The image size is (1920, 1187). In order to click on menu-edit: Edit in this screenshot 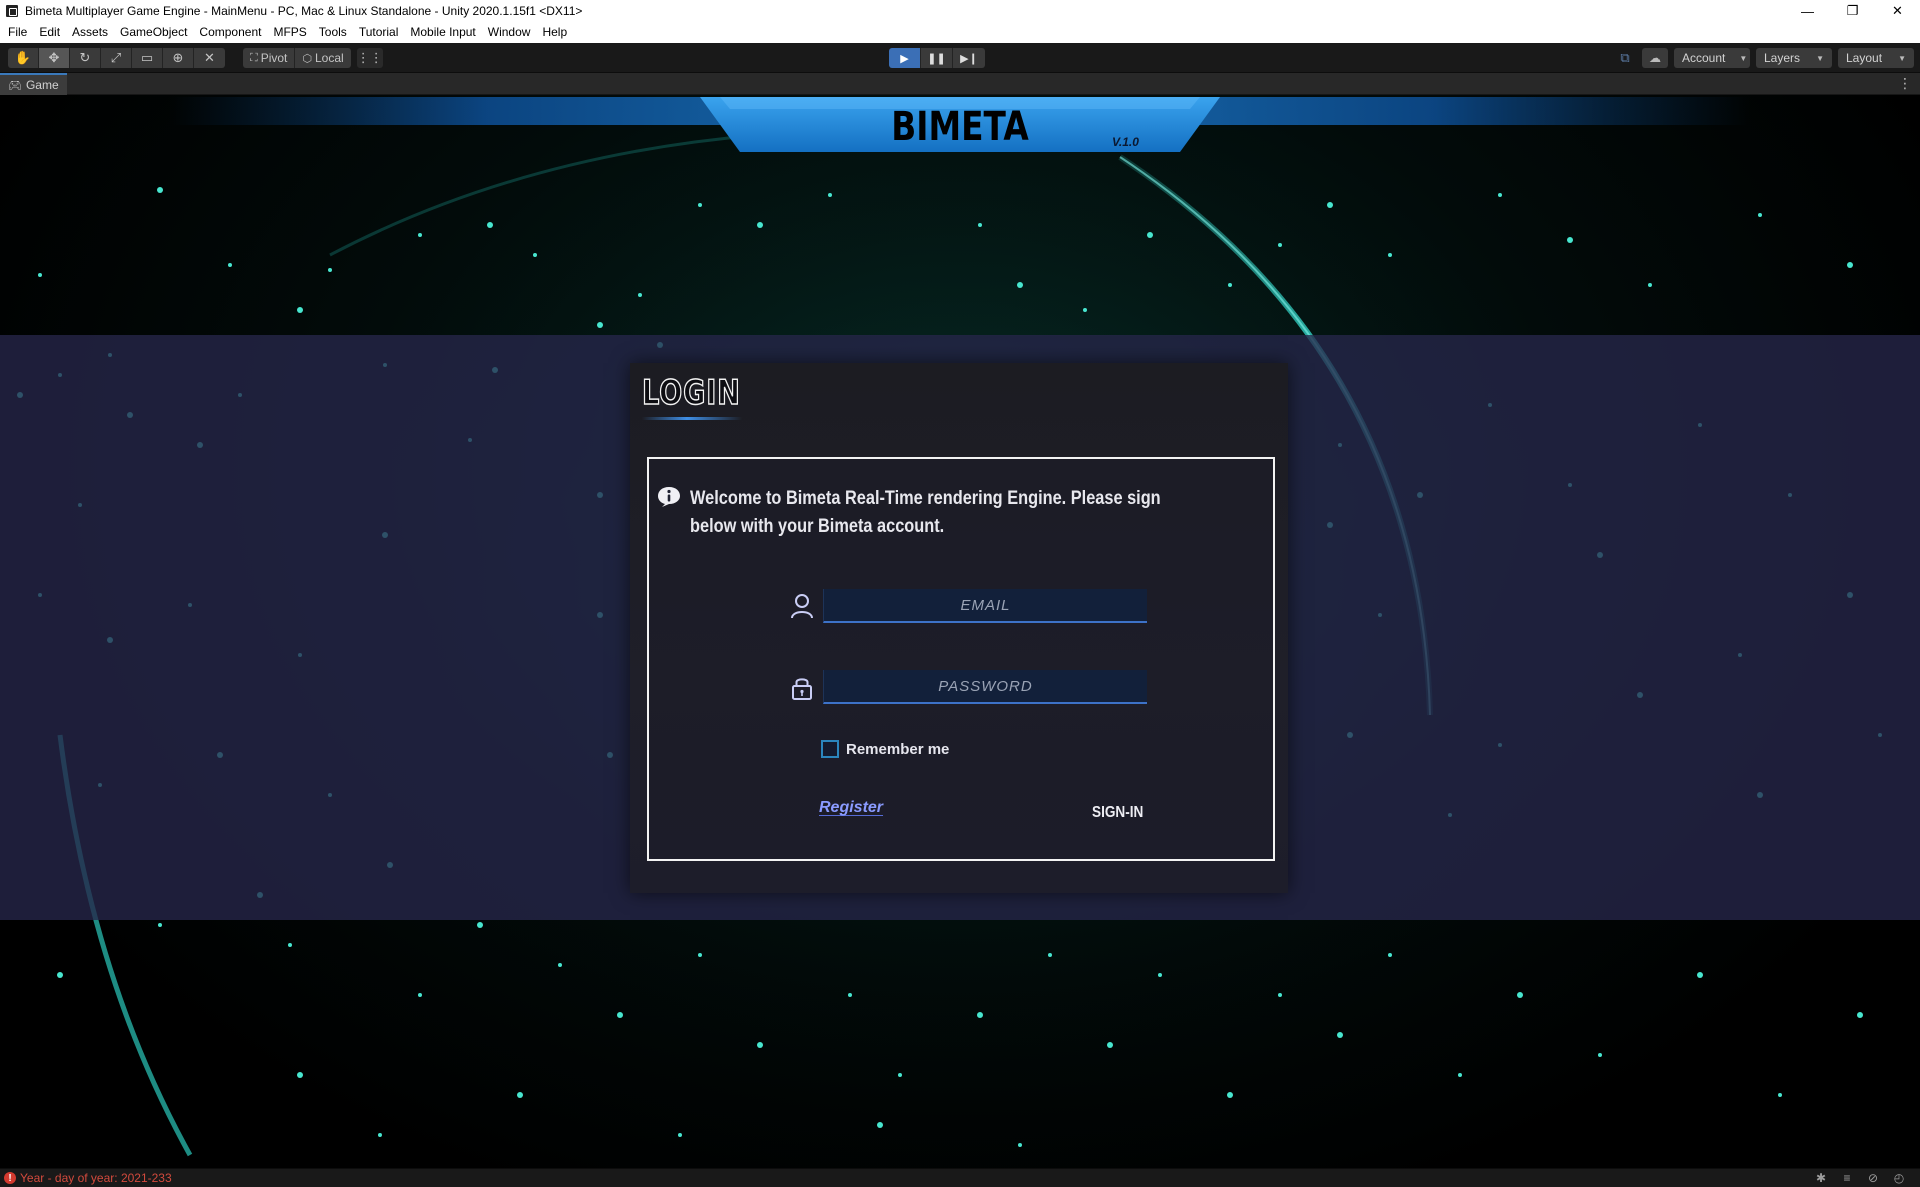, I will do `click(49, 32)`.